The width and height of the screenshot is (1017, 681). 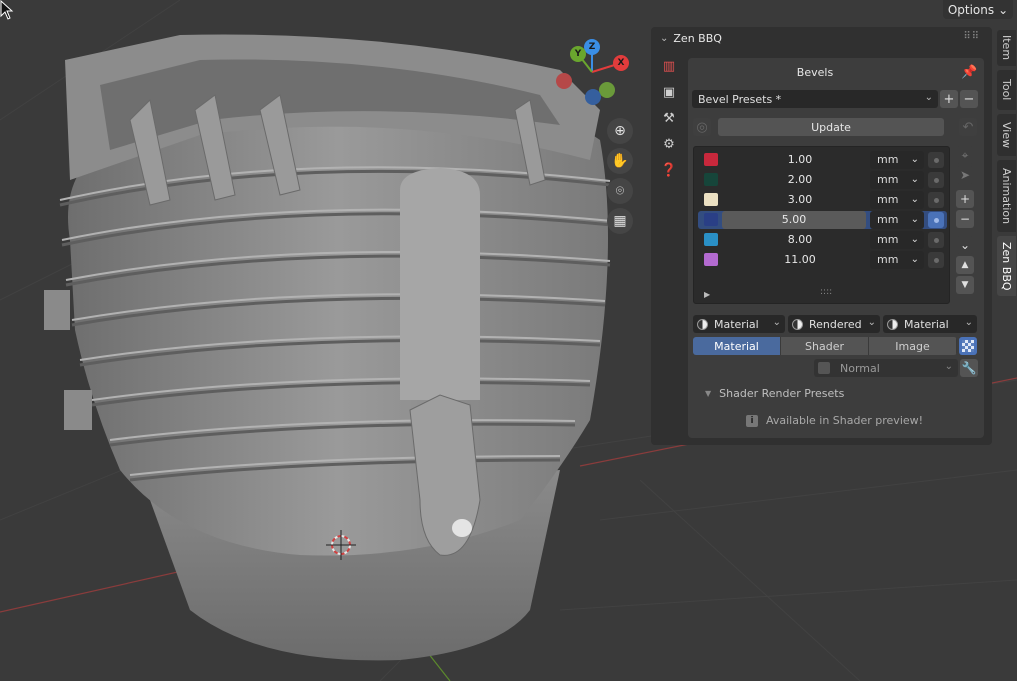 What do you see at coordinates (949, 99) in the screenshot?
I see `add-preset-button: +` at bounding box center [949, 99].